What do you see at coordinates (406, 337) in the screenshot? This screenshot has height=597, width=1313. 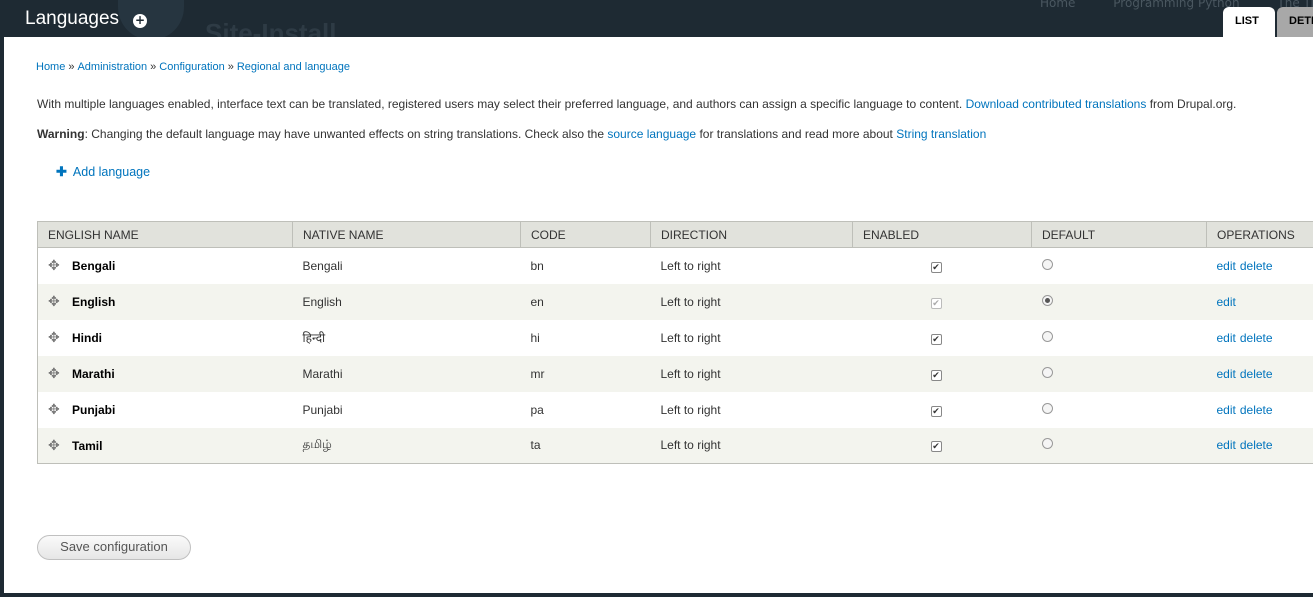 I see `native-name: हिन्दी` at bounding box center [406, 337].